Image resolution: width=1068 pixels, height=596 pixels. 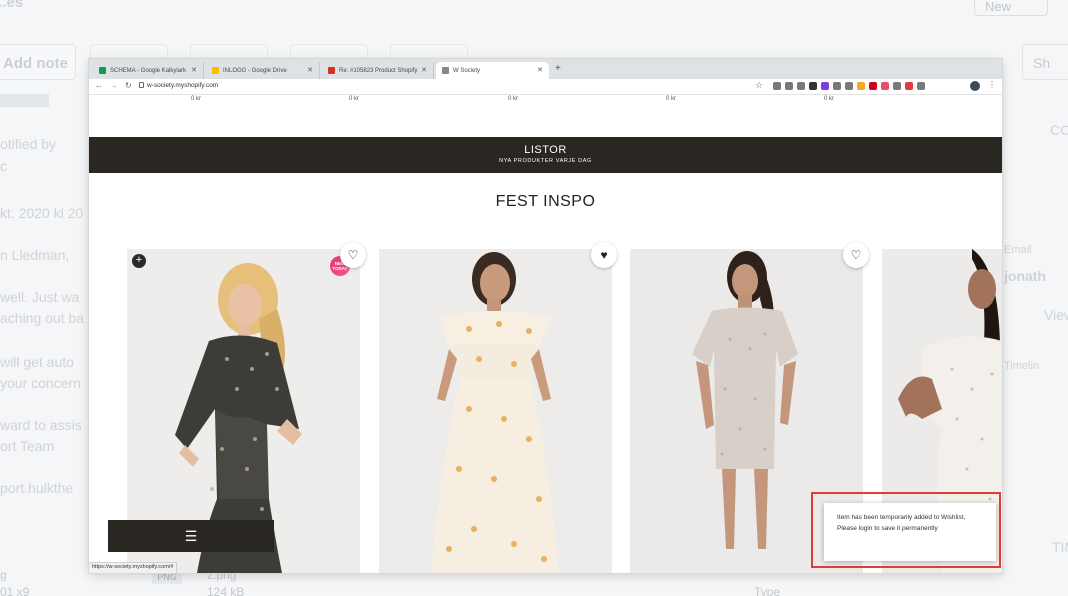 I want to click on back-icon: ←, so click(x=99, y=85).